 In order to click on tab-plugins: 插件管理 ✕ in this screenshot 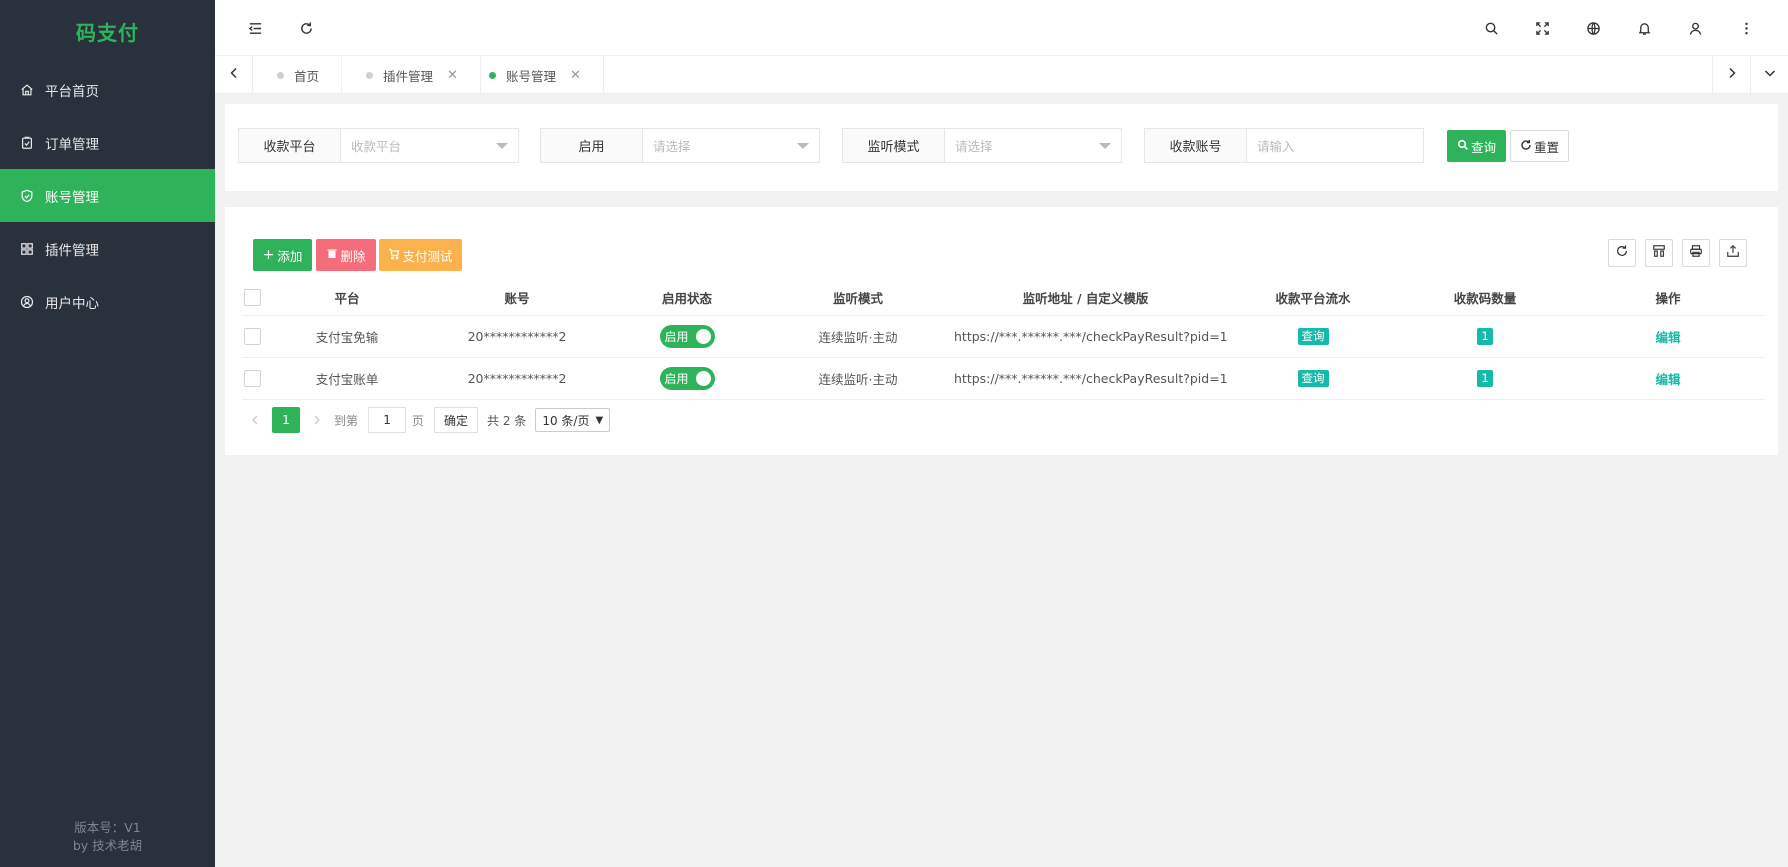, I will do `click(411, 75)`.